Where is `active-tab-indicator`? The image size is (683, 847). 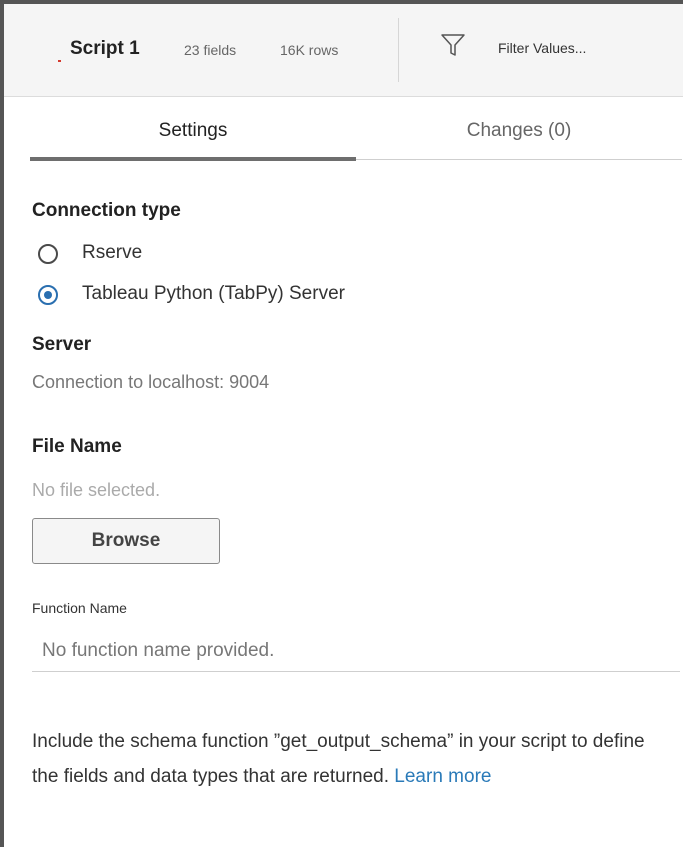 active-tab-indicator is located at coordinates (193, 159).